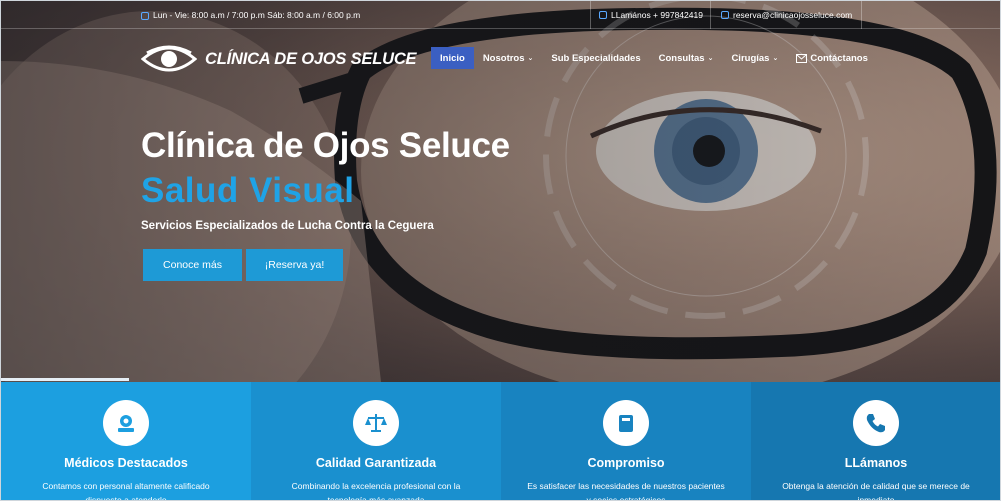  Describe the element at coordinates (626, 423) in the screenshot. I see `clipboard-icon` at that location.